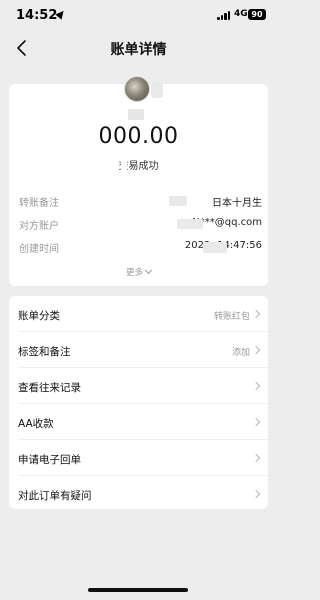  I want to click on action-label: 查看往来记录, so click(49, 388).